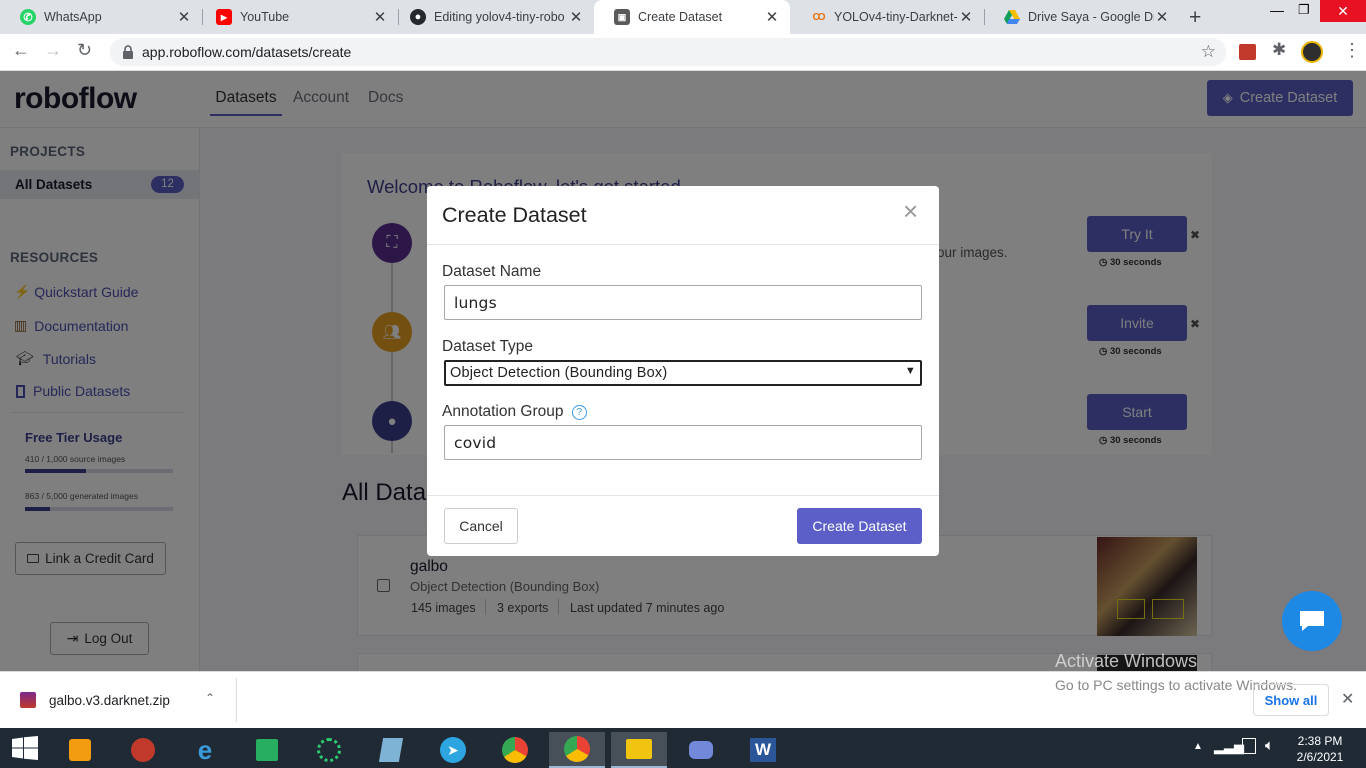 The image size is (1366, 768). Describe the element at coordinates (683, 244) in the screenshot. I see `modal-header-divider` at that location.